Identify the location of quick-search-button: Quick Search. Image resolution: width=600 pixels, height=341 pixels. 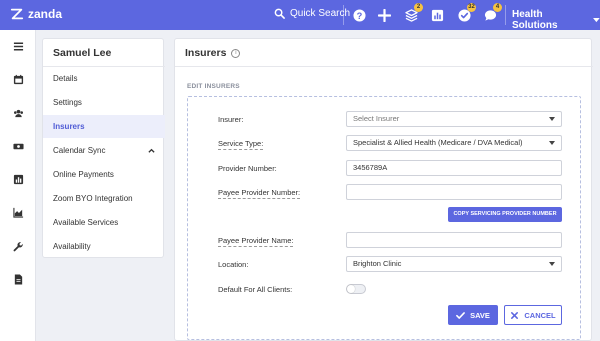
(312, 13).